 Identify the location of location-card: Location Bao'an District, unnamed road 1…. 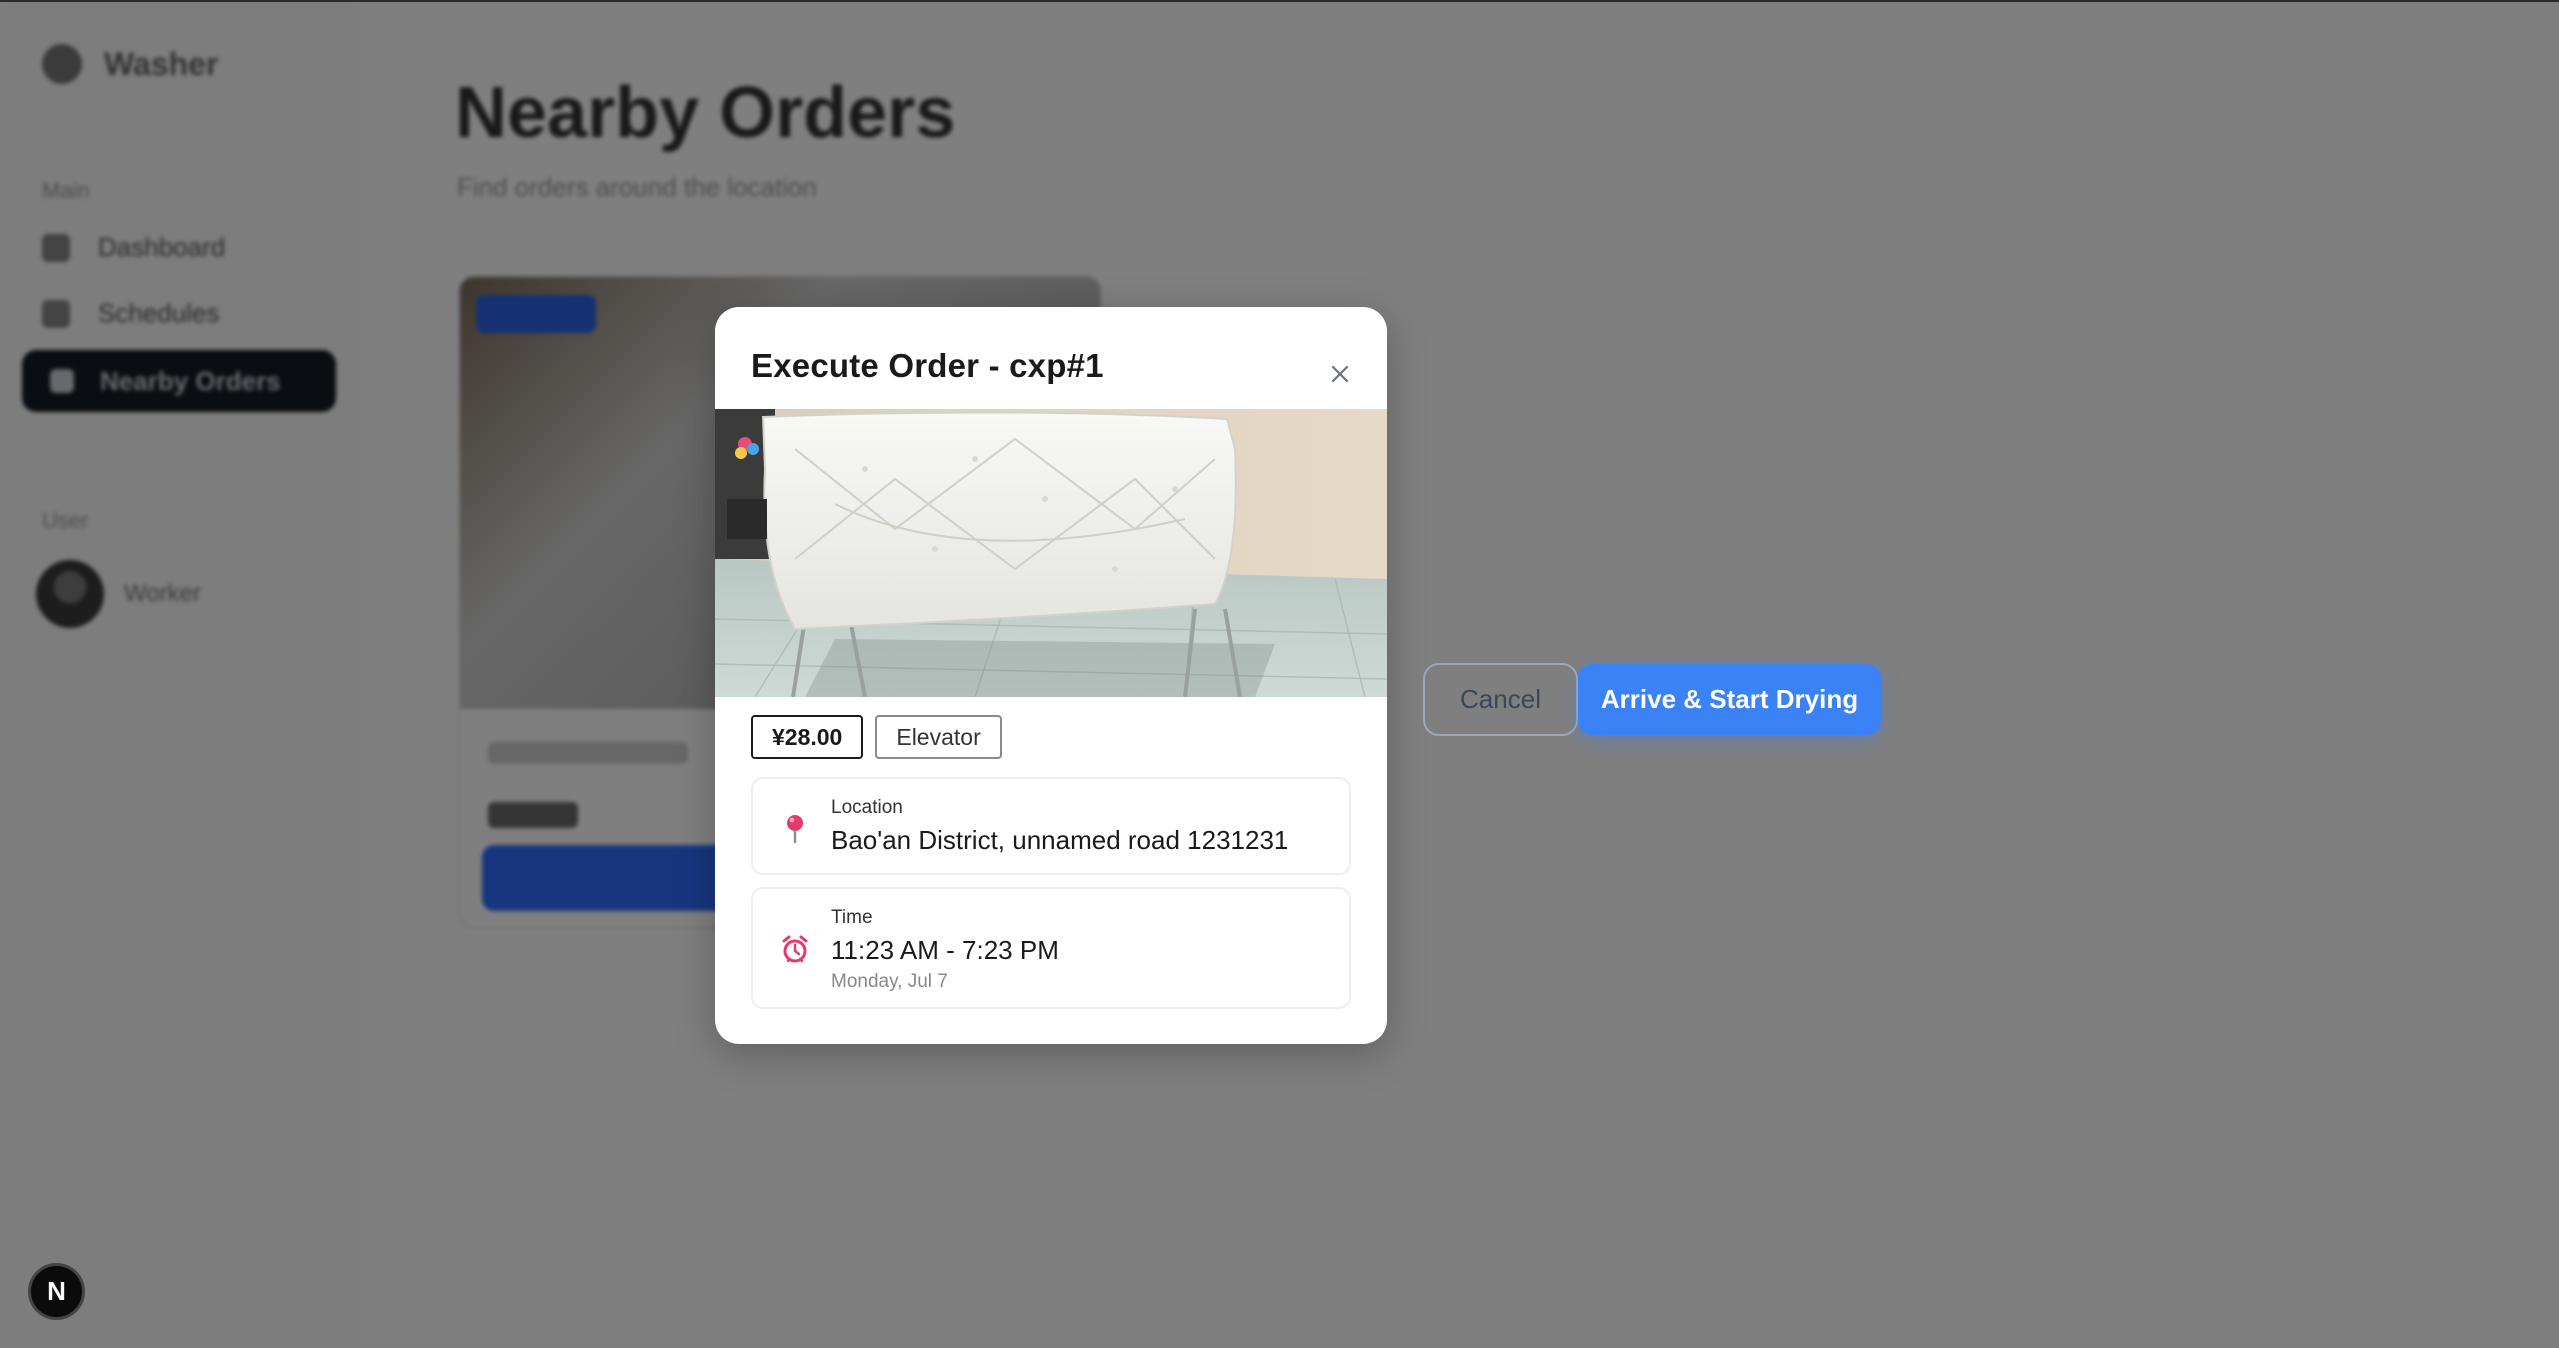
(1051, 826).